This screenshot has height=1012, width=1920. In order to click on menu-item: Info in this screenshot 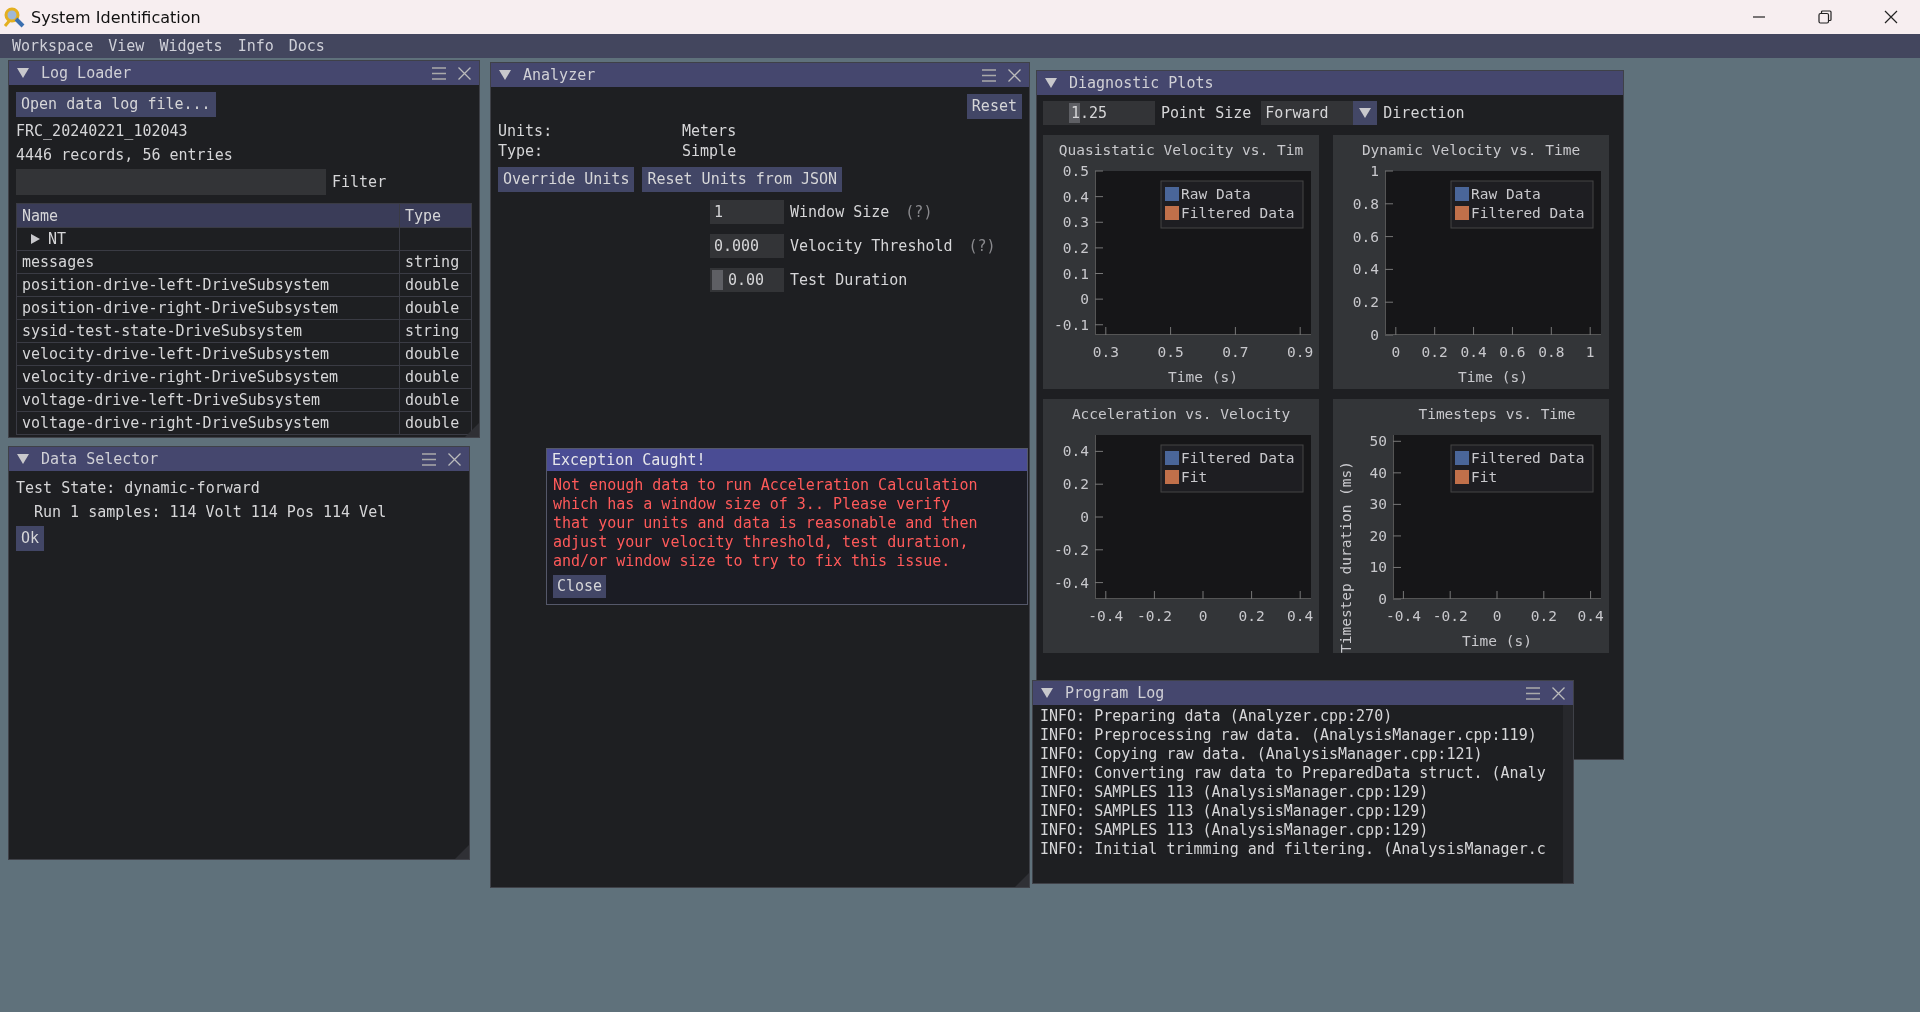, I will do `click(255, 46)`.